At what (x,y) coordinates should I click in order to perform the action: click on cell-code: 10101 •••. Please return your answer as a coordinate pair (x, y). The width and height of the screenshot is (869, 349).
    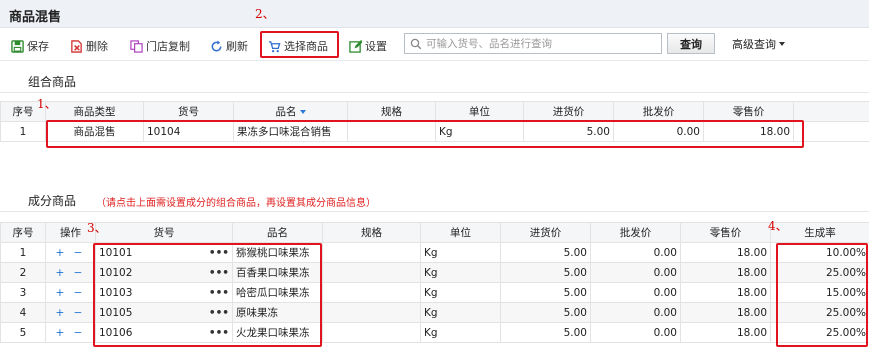
    Looking at the image, I should click on (164, 252).